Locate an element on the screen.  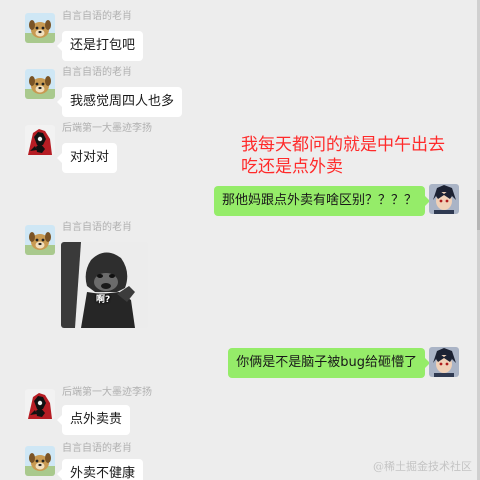
monkey-meme-image: 啊? is located at coordinates (104, 285).